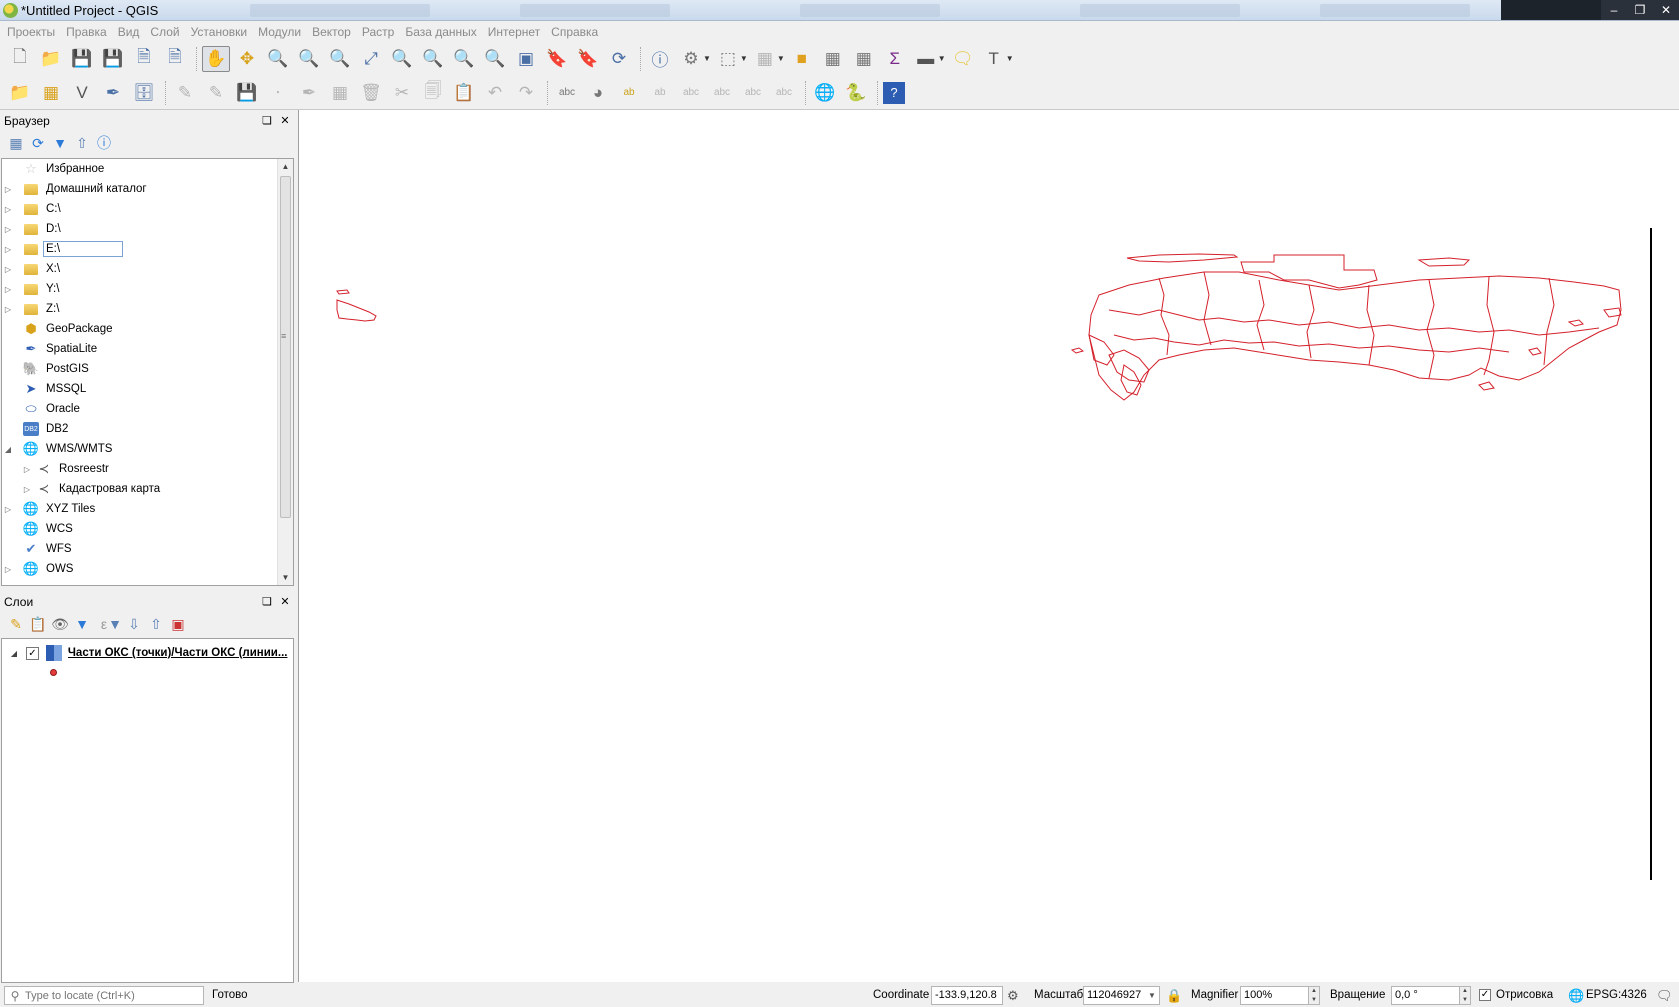 This screenshot has width=1679, height=1007. Describe the element at coordinates (147, 369) in the screenshot. I see `tree-item-postgis: 🐘 PostGIS` at that location.